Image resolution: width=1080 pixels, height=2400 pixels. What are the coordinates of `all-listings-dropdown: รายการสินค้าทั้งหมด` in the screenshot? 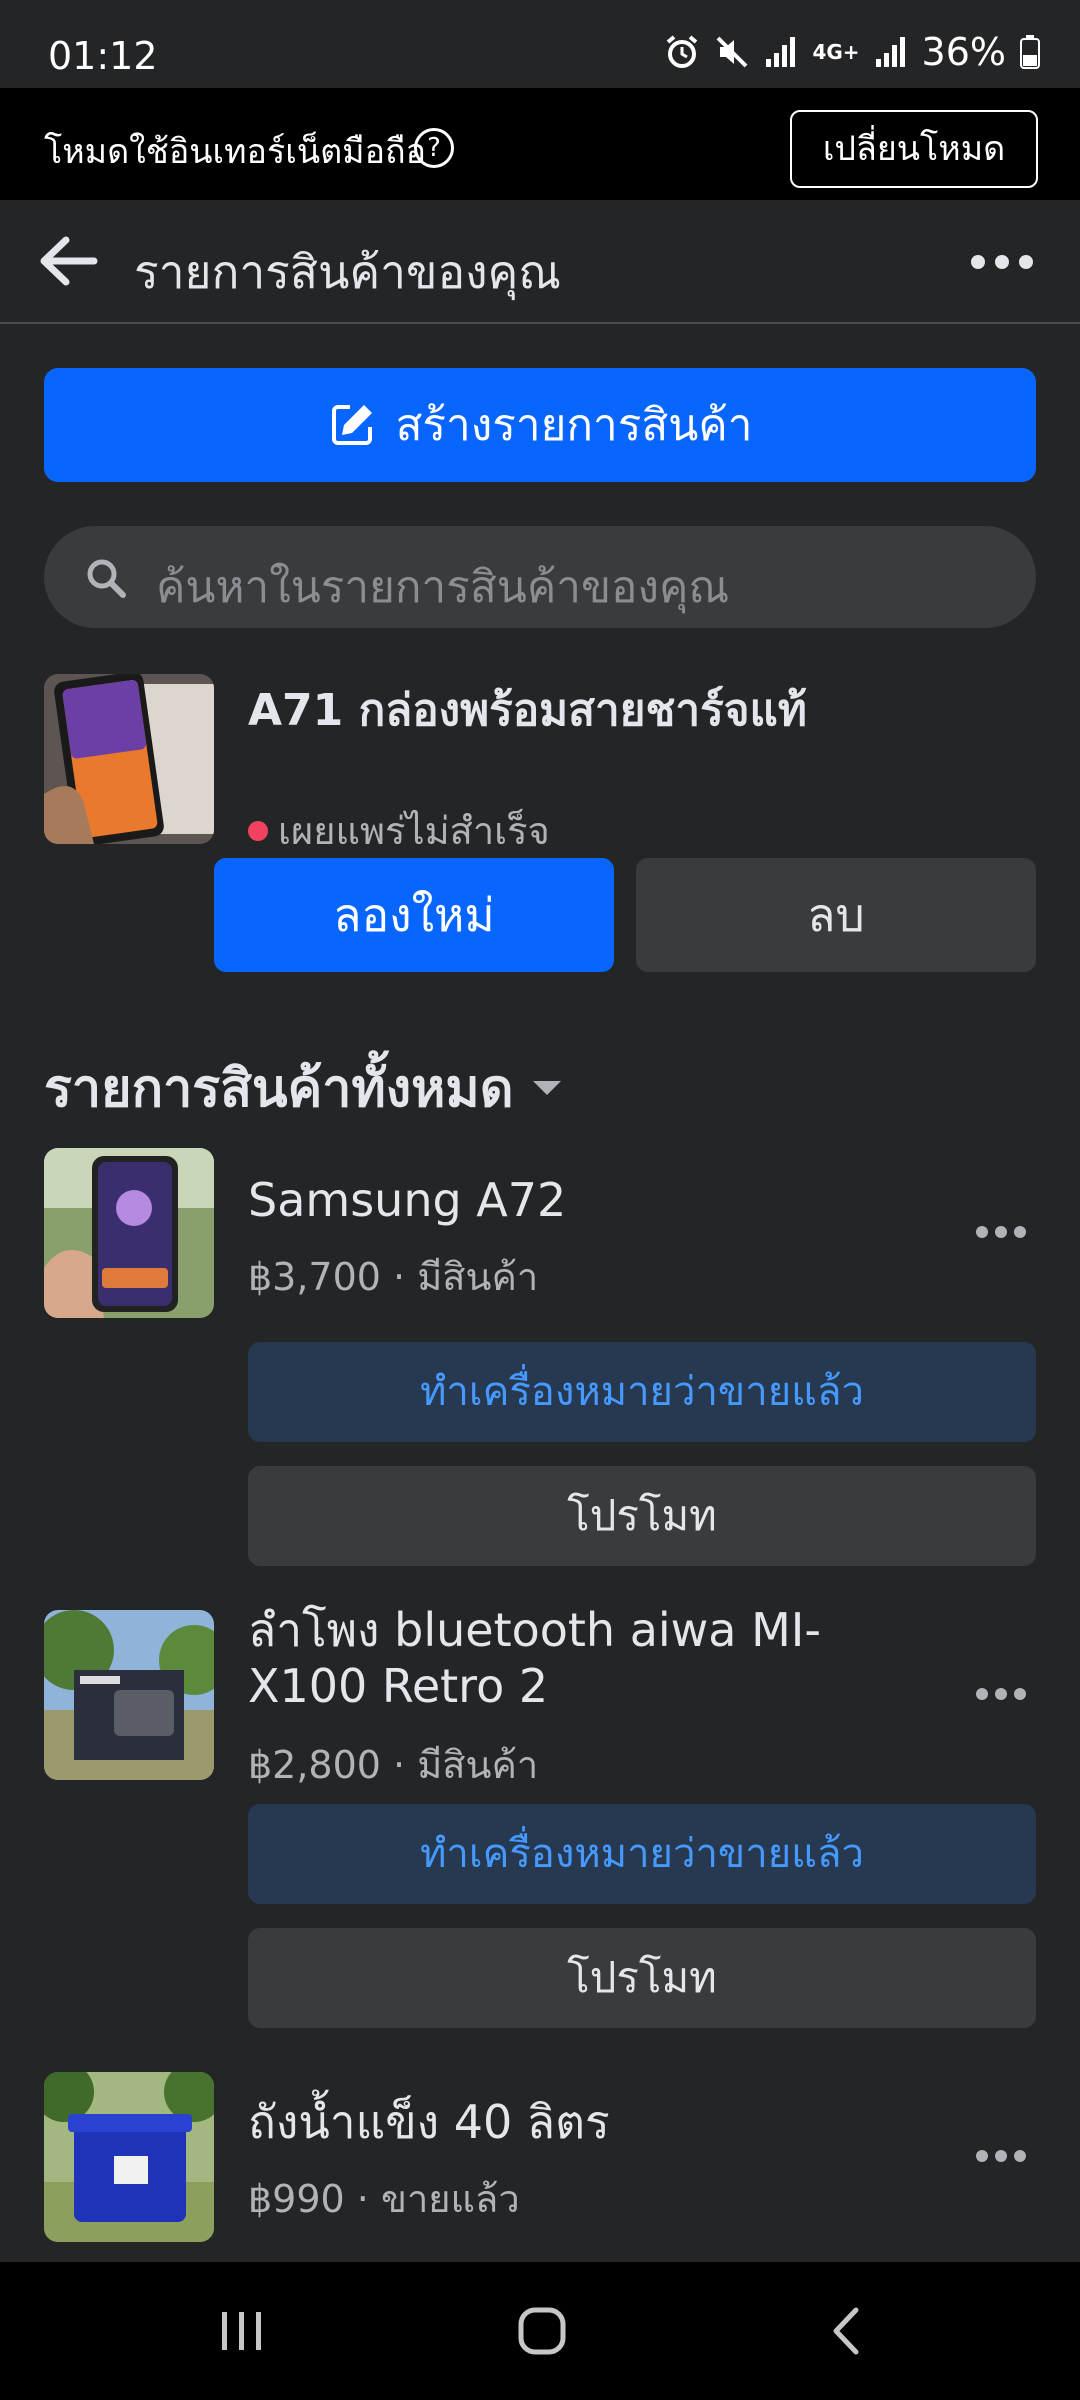 It's located at (303, 1087).